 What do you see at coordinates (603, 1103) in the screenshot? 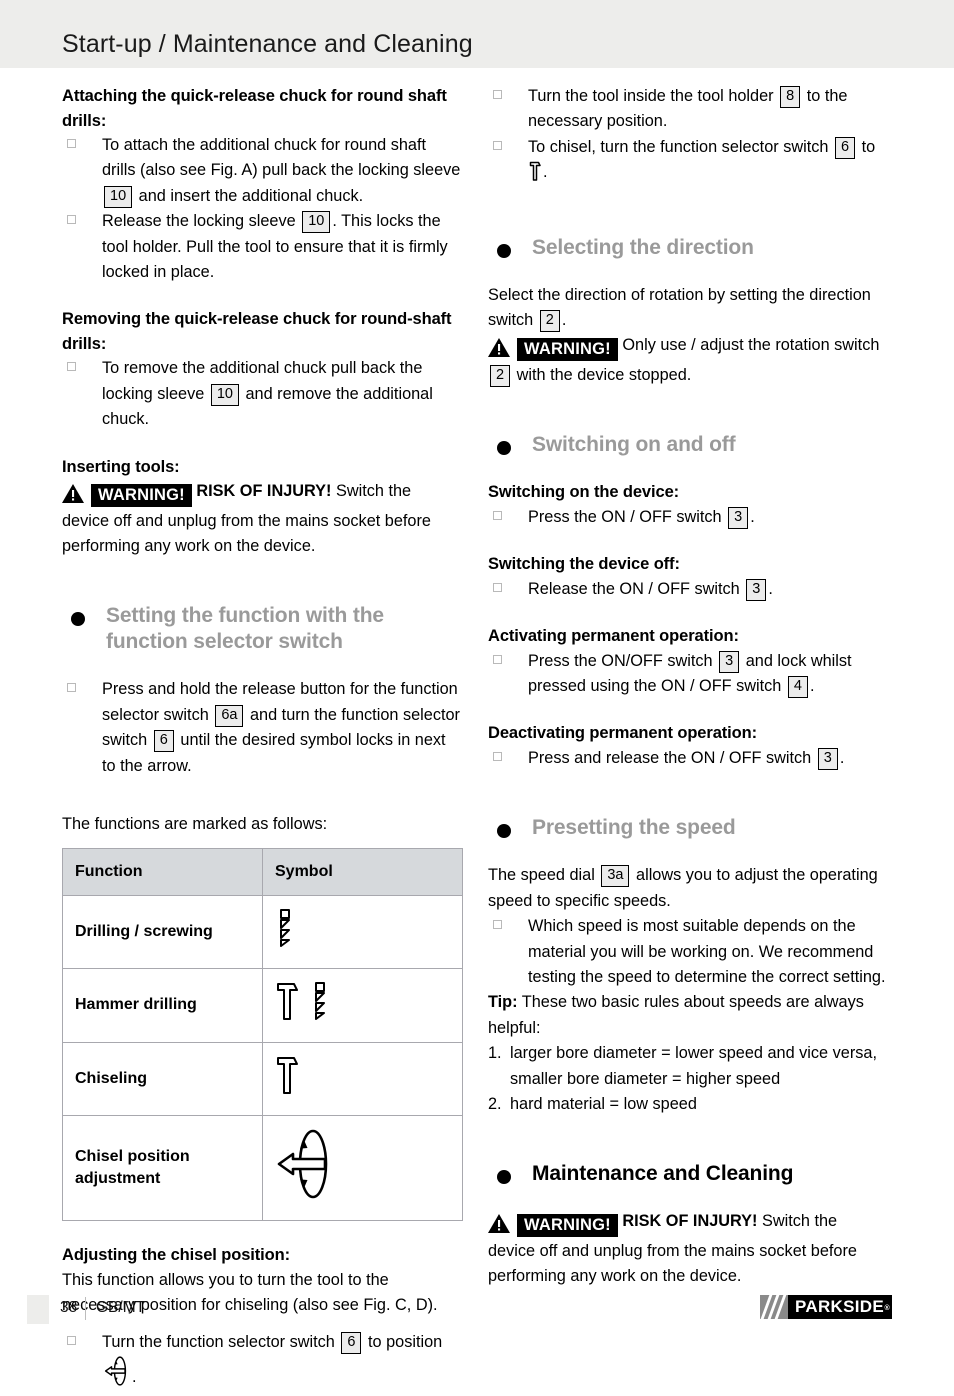
I see `rule-text: hard material = low speed` at bounding box center [603, 1103].